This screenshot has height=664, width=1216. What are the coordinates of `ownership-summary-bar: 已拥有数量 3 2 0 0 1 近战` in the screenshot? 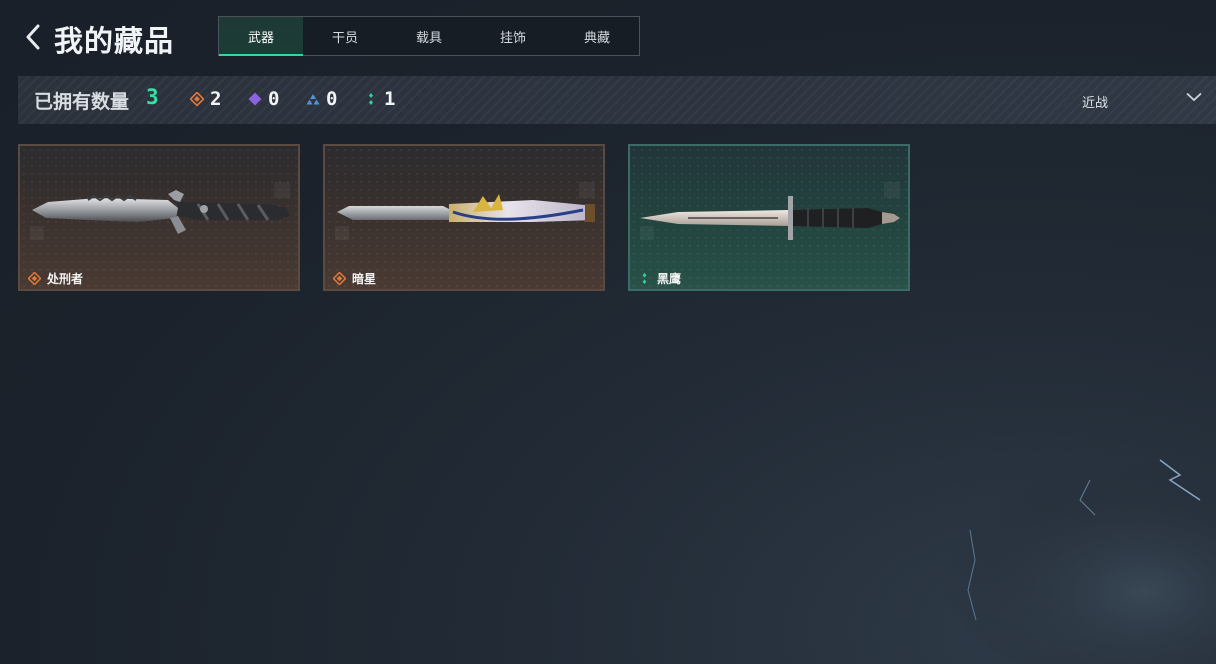 It's located at (617, 100).